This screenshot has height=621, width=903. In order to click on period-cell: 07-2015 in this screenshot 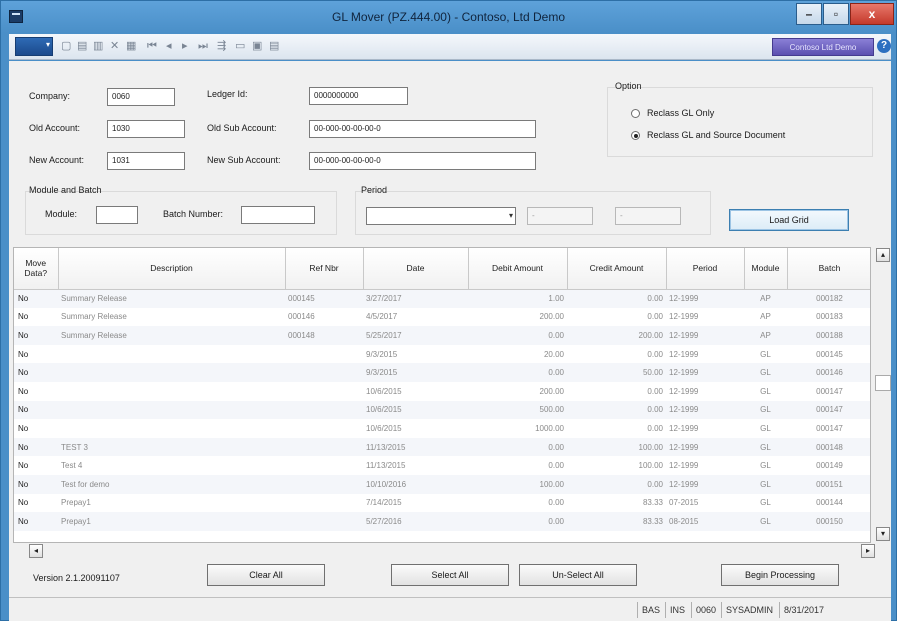, I will do `click(684, 503)`.